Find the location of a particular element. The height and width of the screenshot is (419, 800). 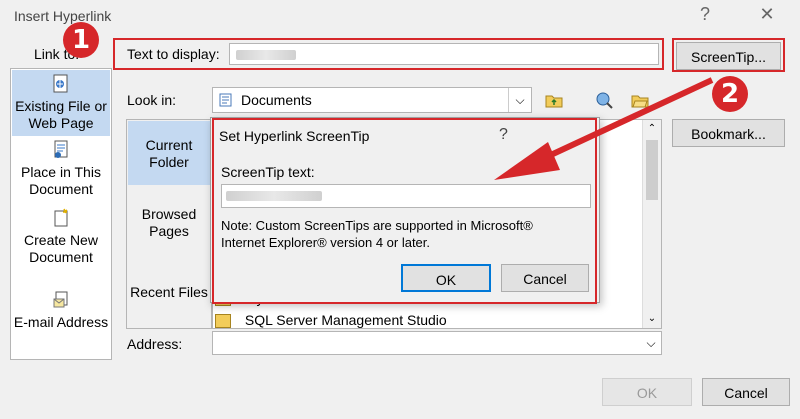

window-title: Insert Hyperlink is located at coordinates (63, 16).